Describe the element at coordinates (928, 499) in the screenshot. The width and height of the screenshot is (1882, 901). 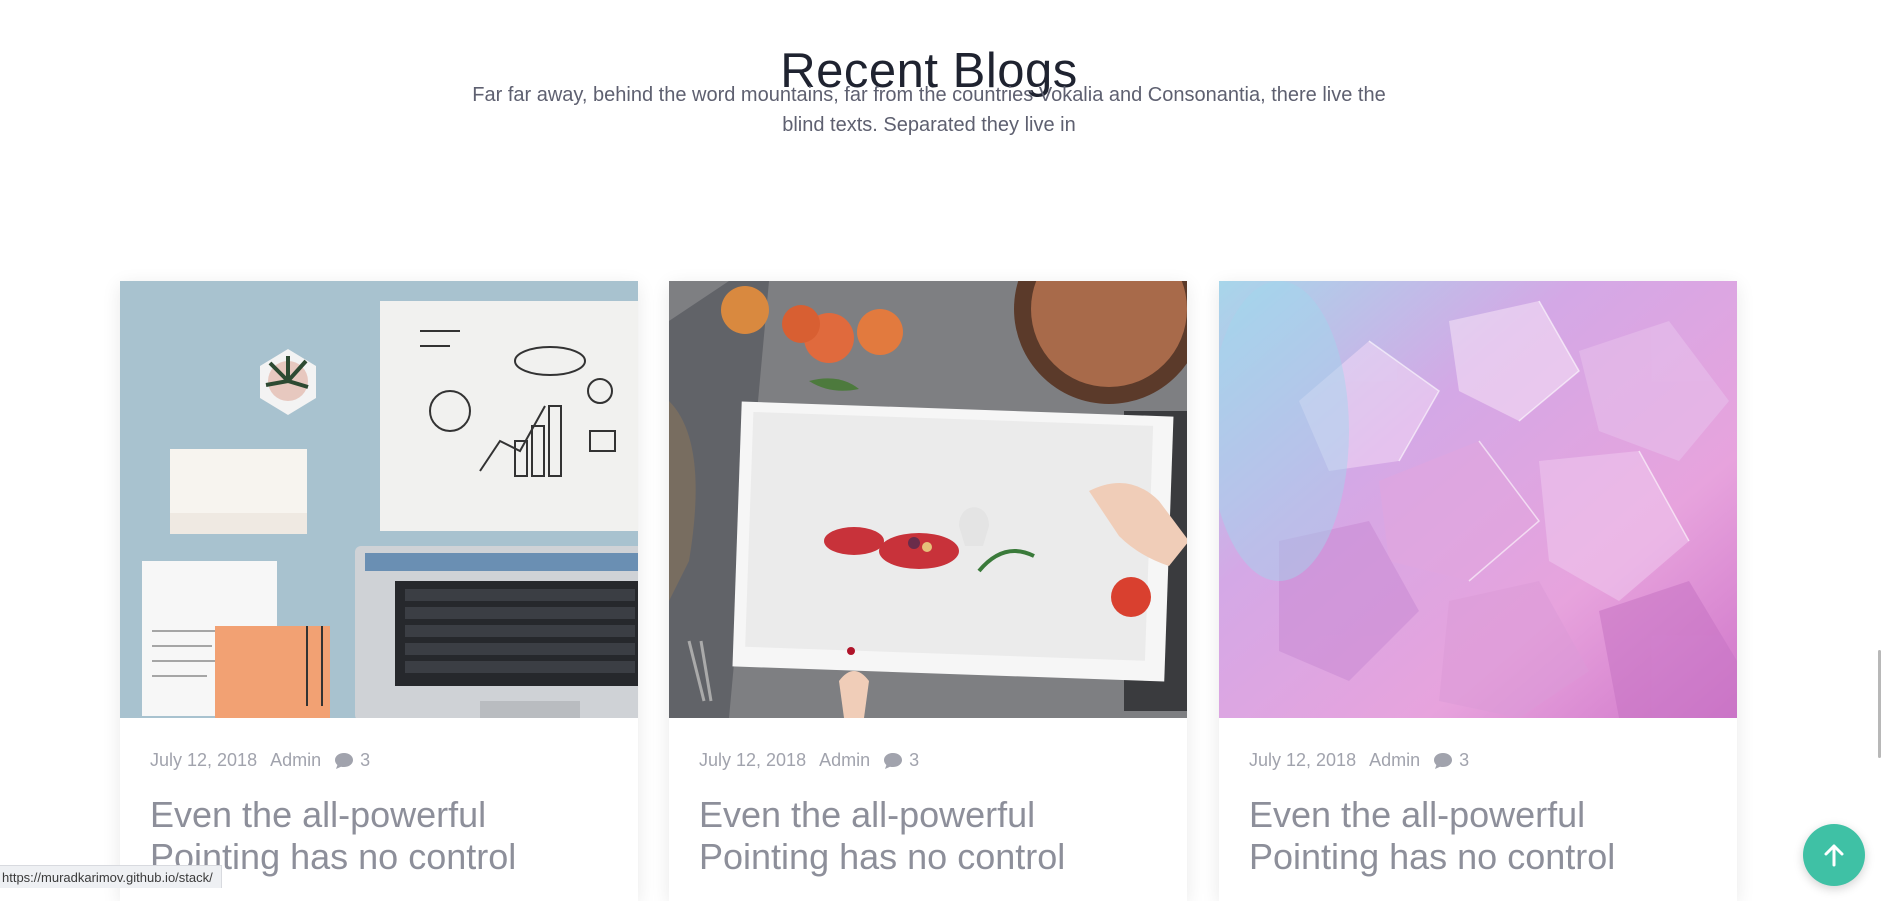
I see `blog-image-pie` at that location.